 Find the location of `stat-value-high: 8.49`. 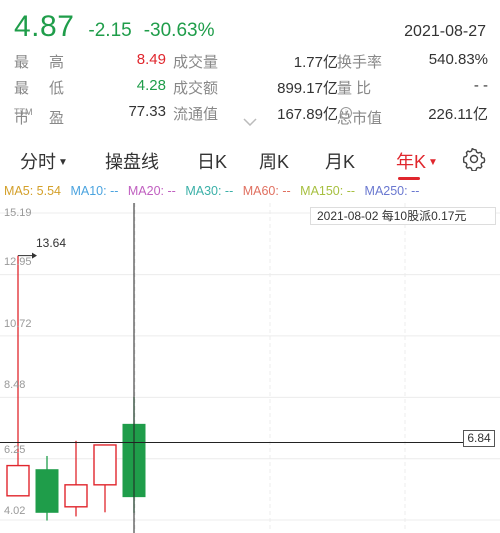

stat-value-high: 8.49 is located at coordinates (151, 59).